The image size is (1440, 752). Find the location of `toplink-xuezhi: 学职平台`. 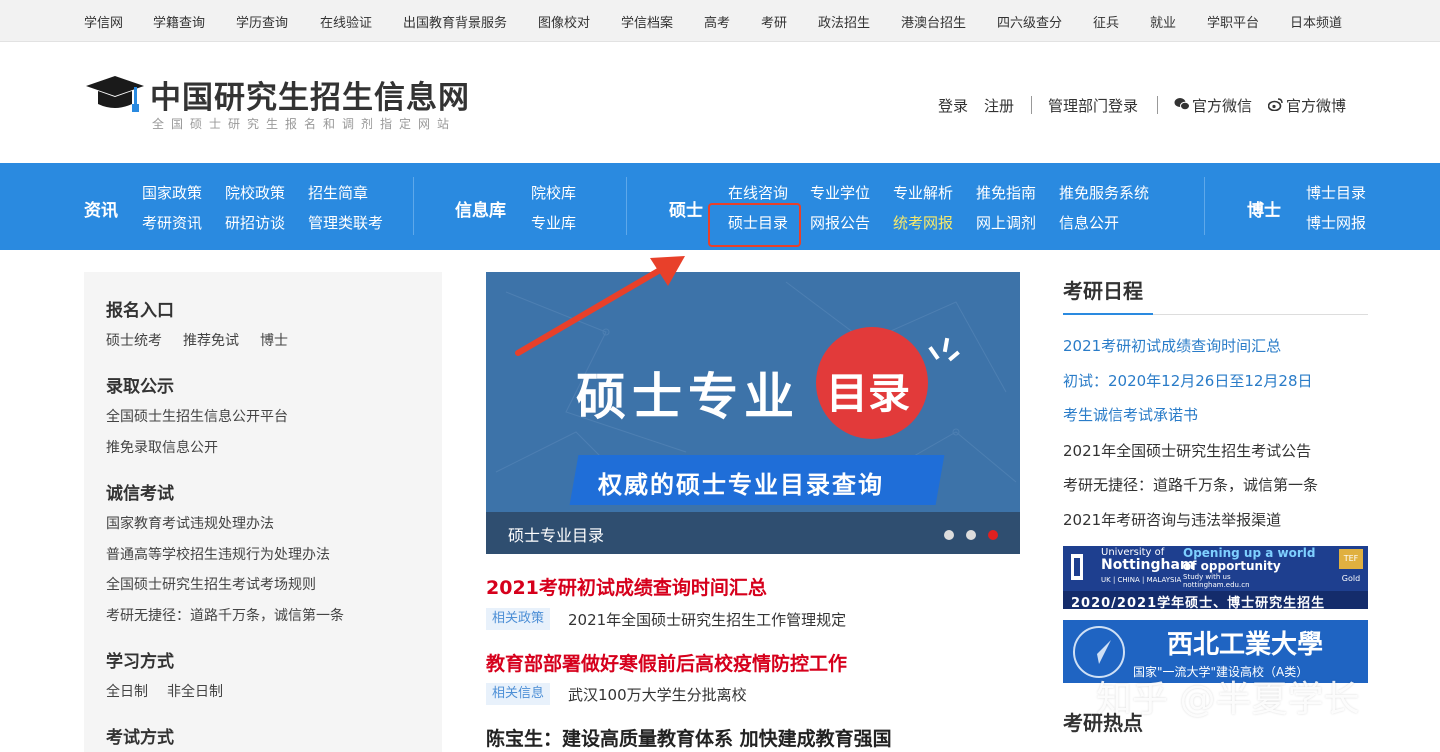

toplink-xuezhi: 学职平台 is located at coordinates (1233, 21).